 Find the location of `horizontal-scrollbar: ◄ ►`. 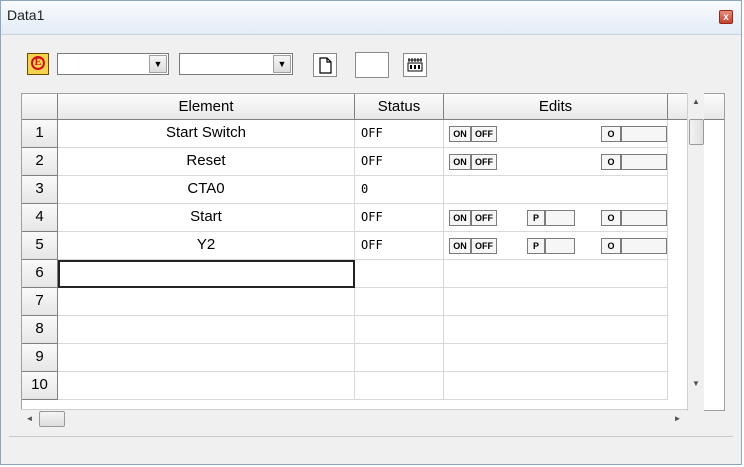

horizontal-scrollbar: ◄ ► is located at coordinates (354, 418).